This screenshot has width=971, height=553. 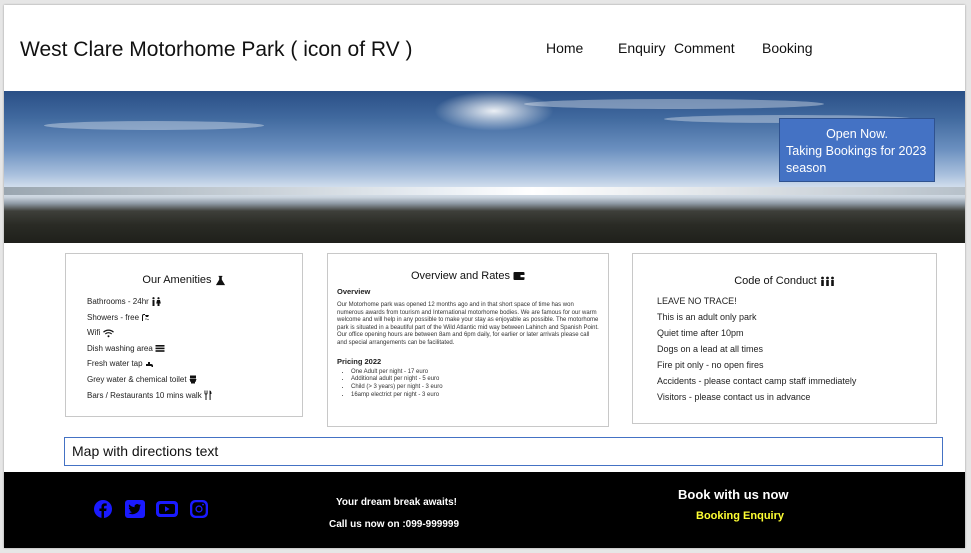 I want to click on pricing-title: Pricing 2022, so click(x=359, y=361).